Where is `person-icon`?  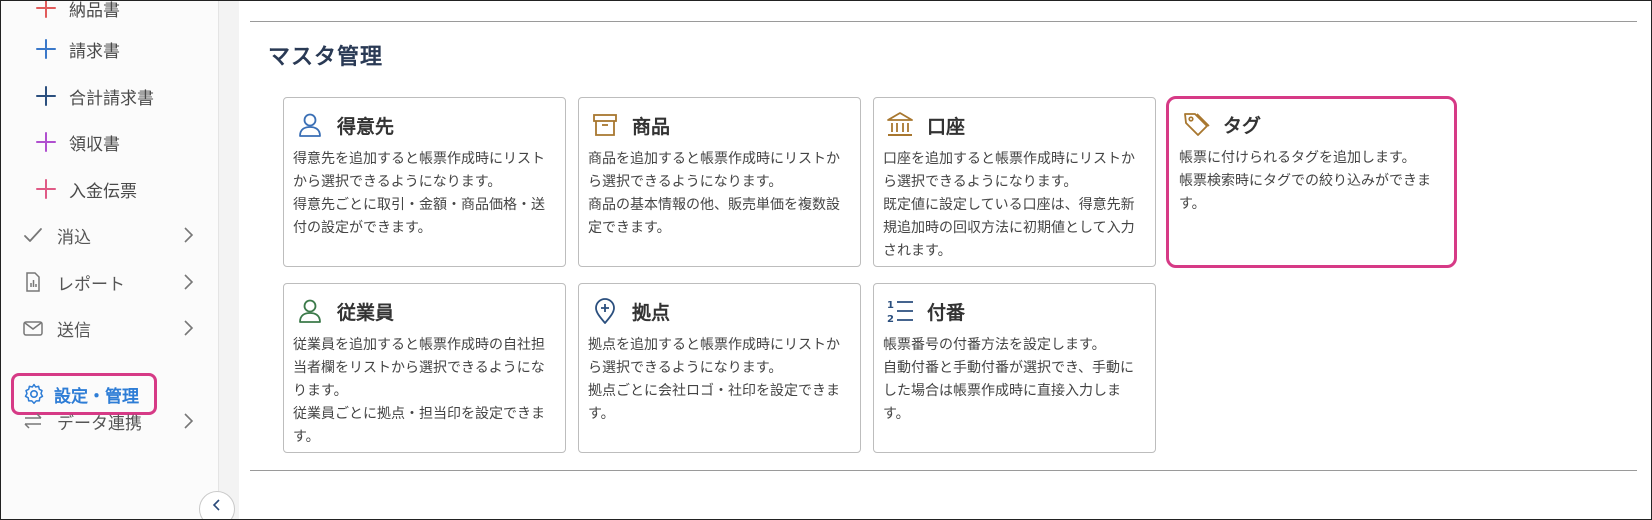 person-icon is located at coordinates (310, 125).